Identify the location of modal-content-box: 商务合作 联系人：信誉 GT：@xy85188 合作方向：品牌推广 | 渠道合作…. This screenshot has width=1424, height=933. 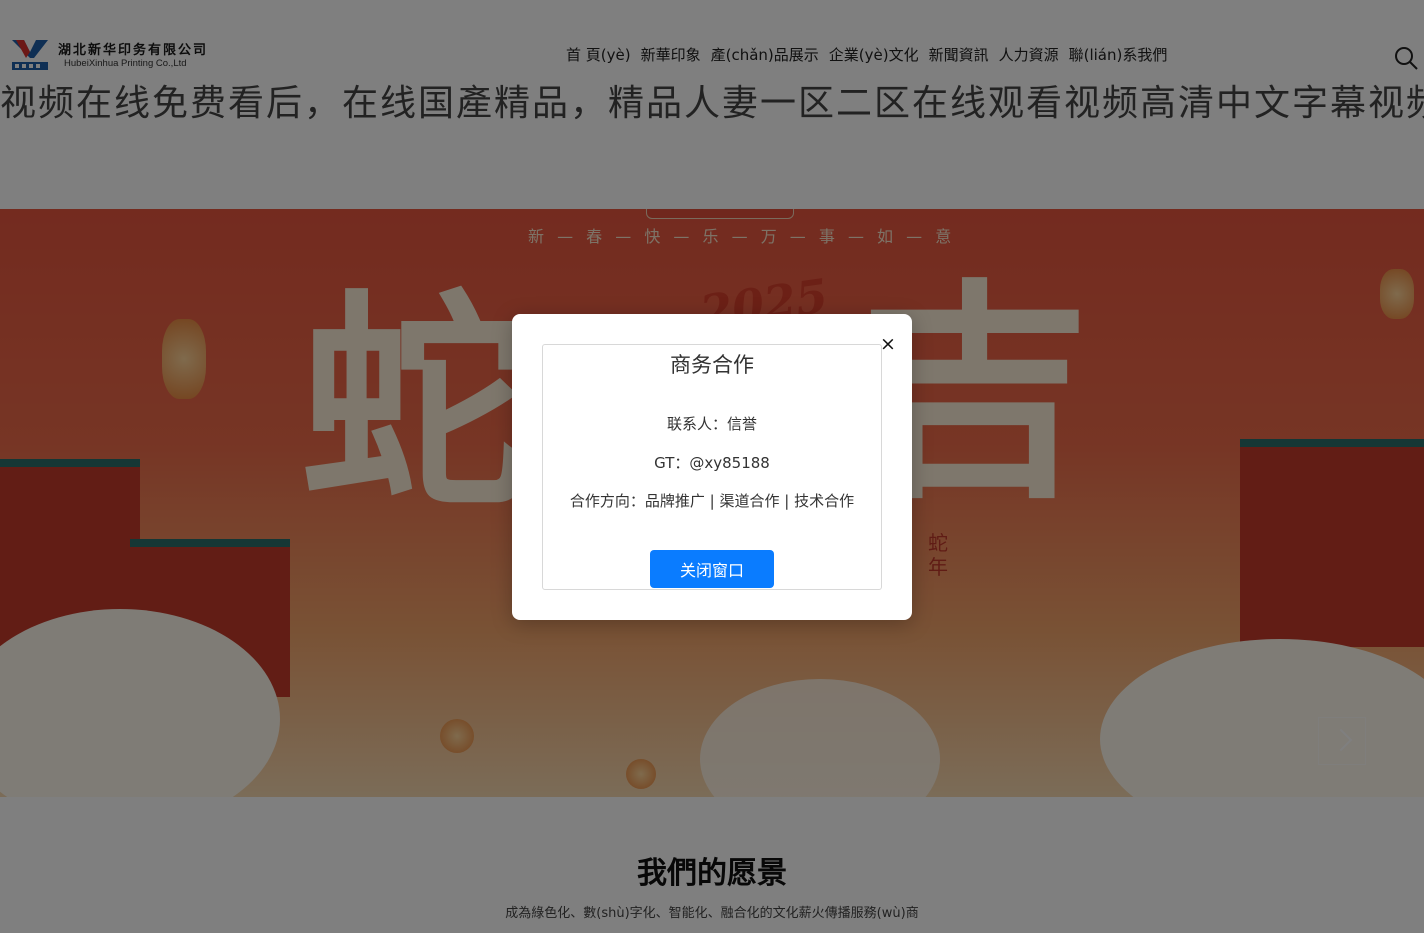
(712, 467).